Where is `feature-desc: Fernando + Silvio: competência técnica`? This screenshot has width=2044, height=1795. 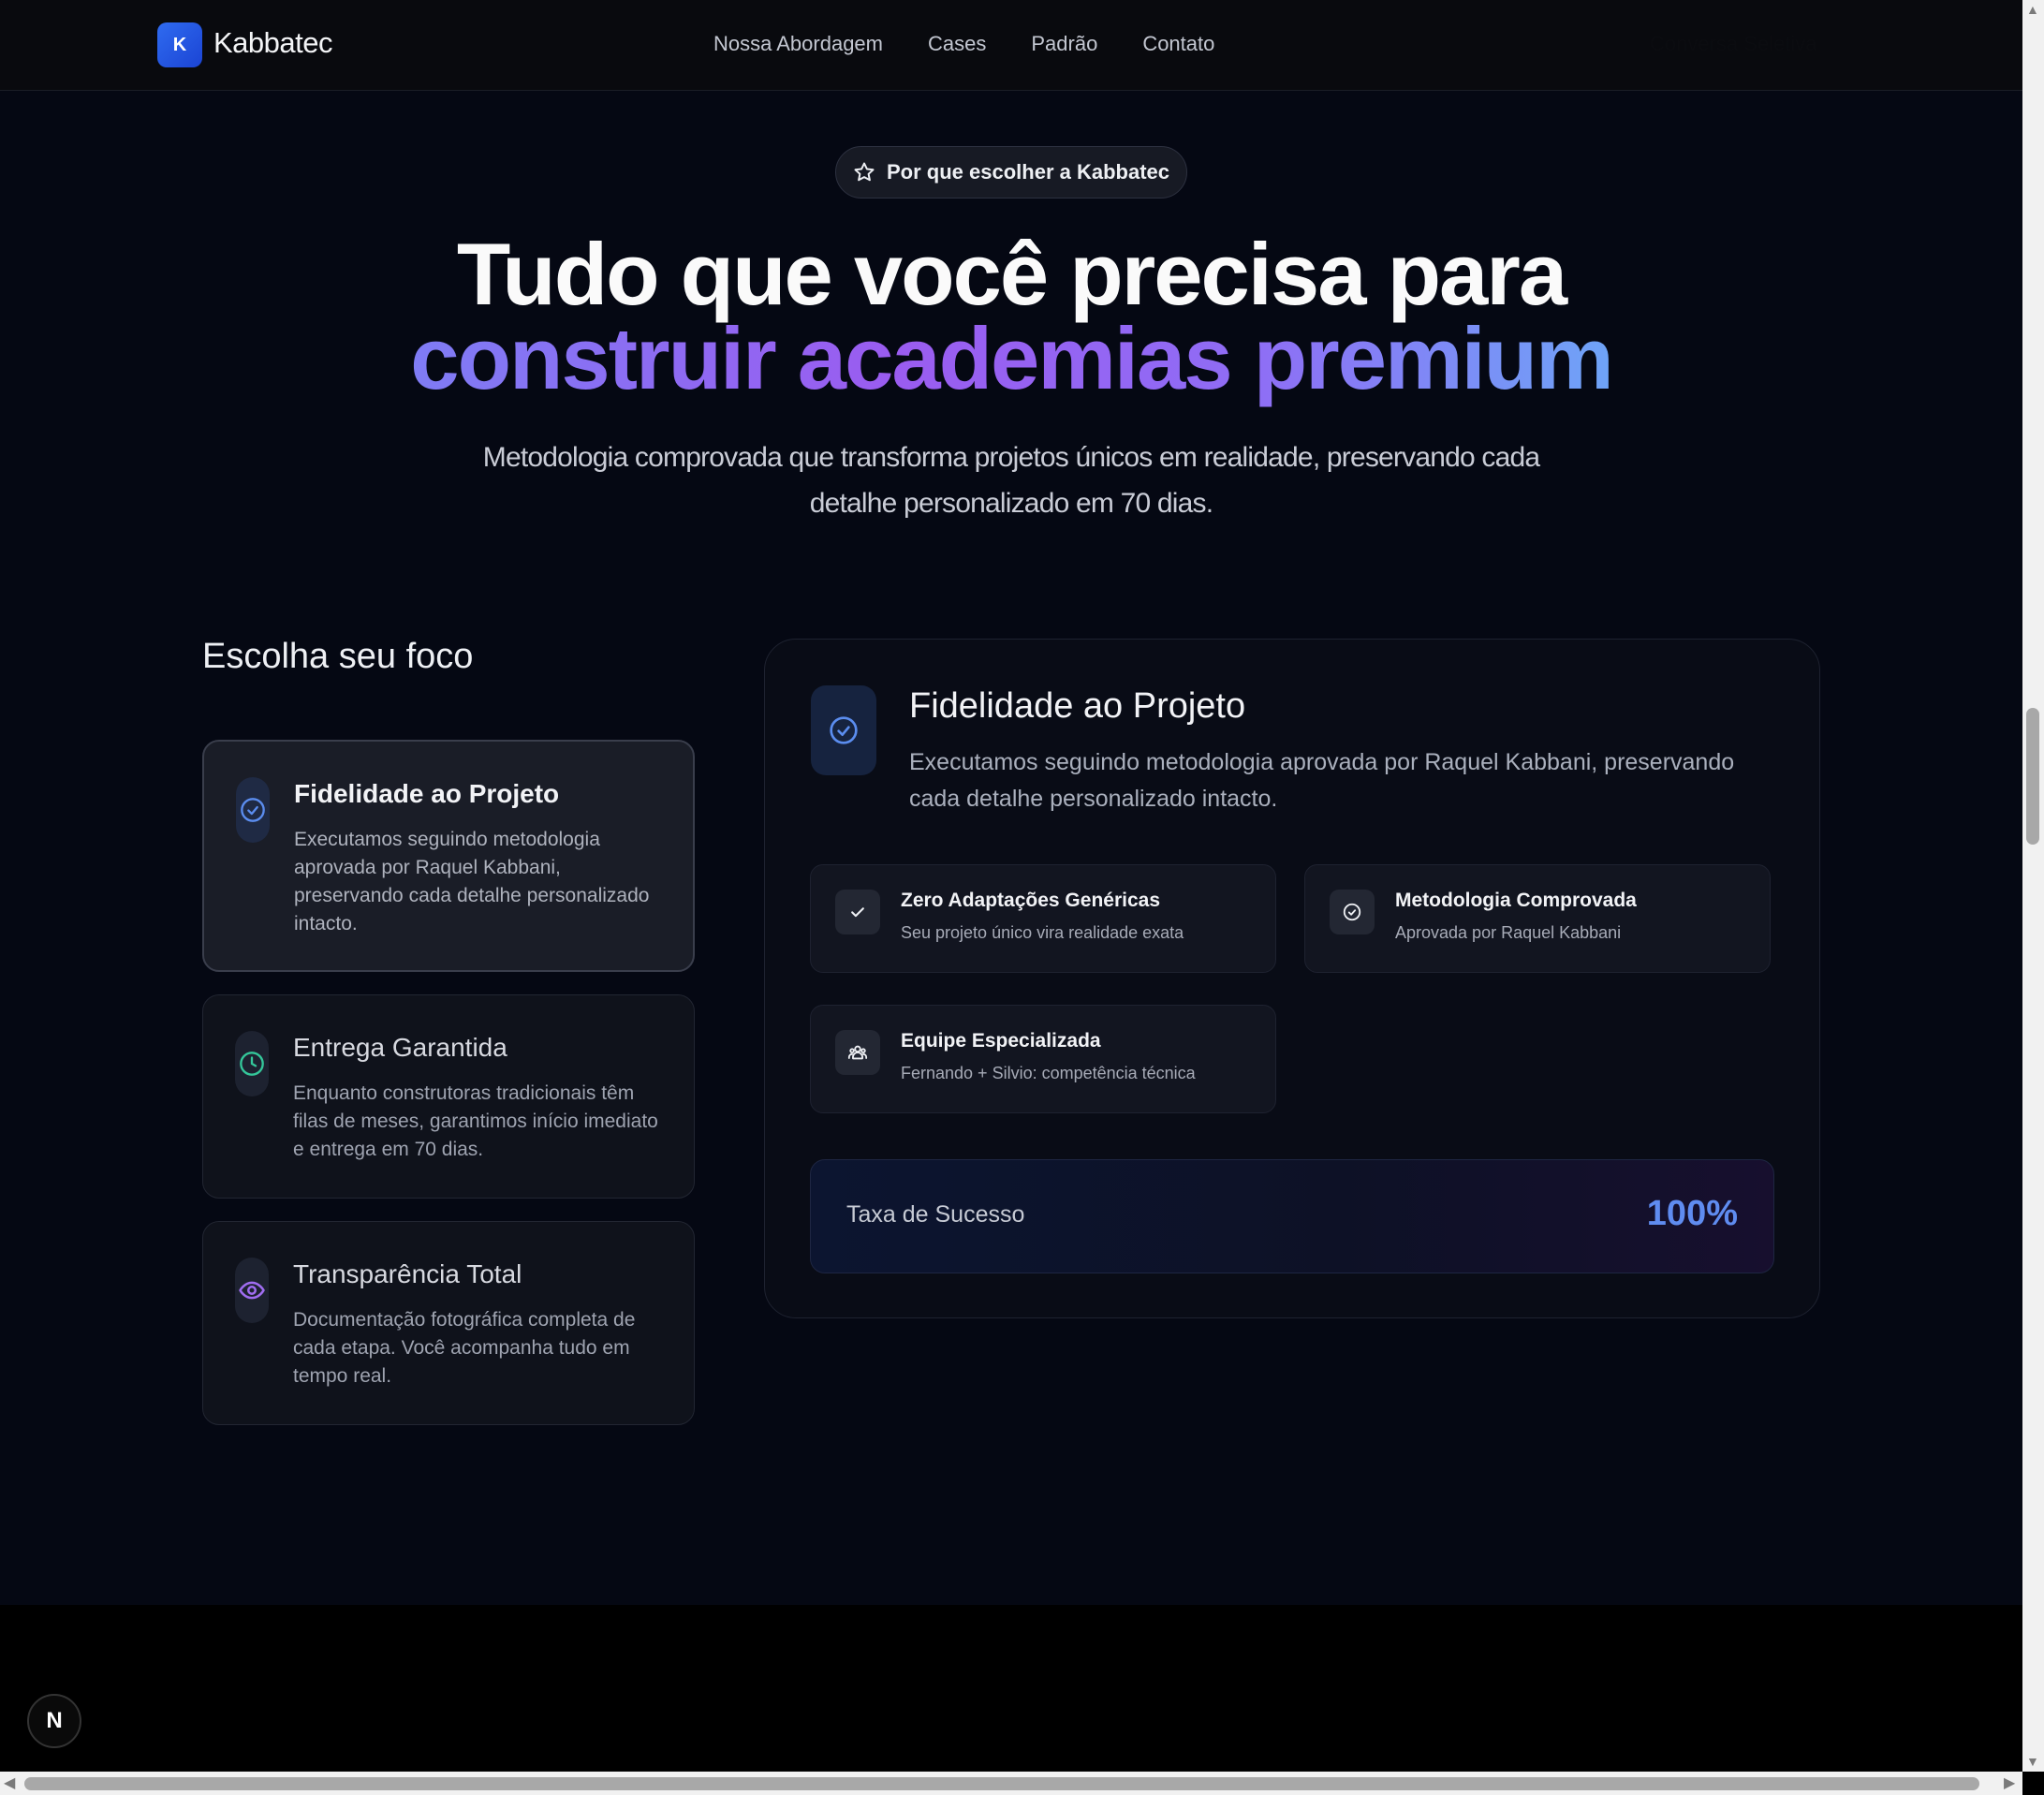
feature-desc: Fernando + Silvio: competência técnica is located at coordinates (1049, 1073).